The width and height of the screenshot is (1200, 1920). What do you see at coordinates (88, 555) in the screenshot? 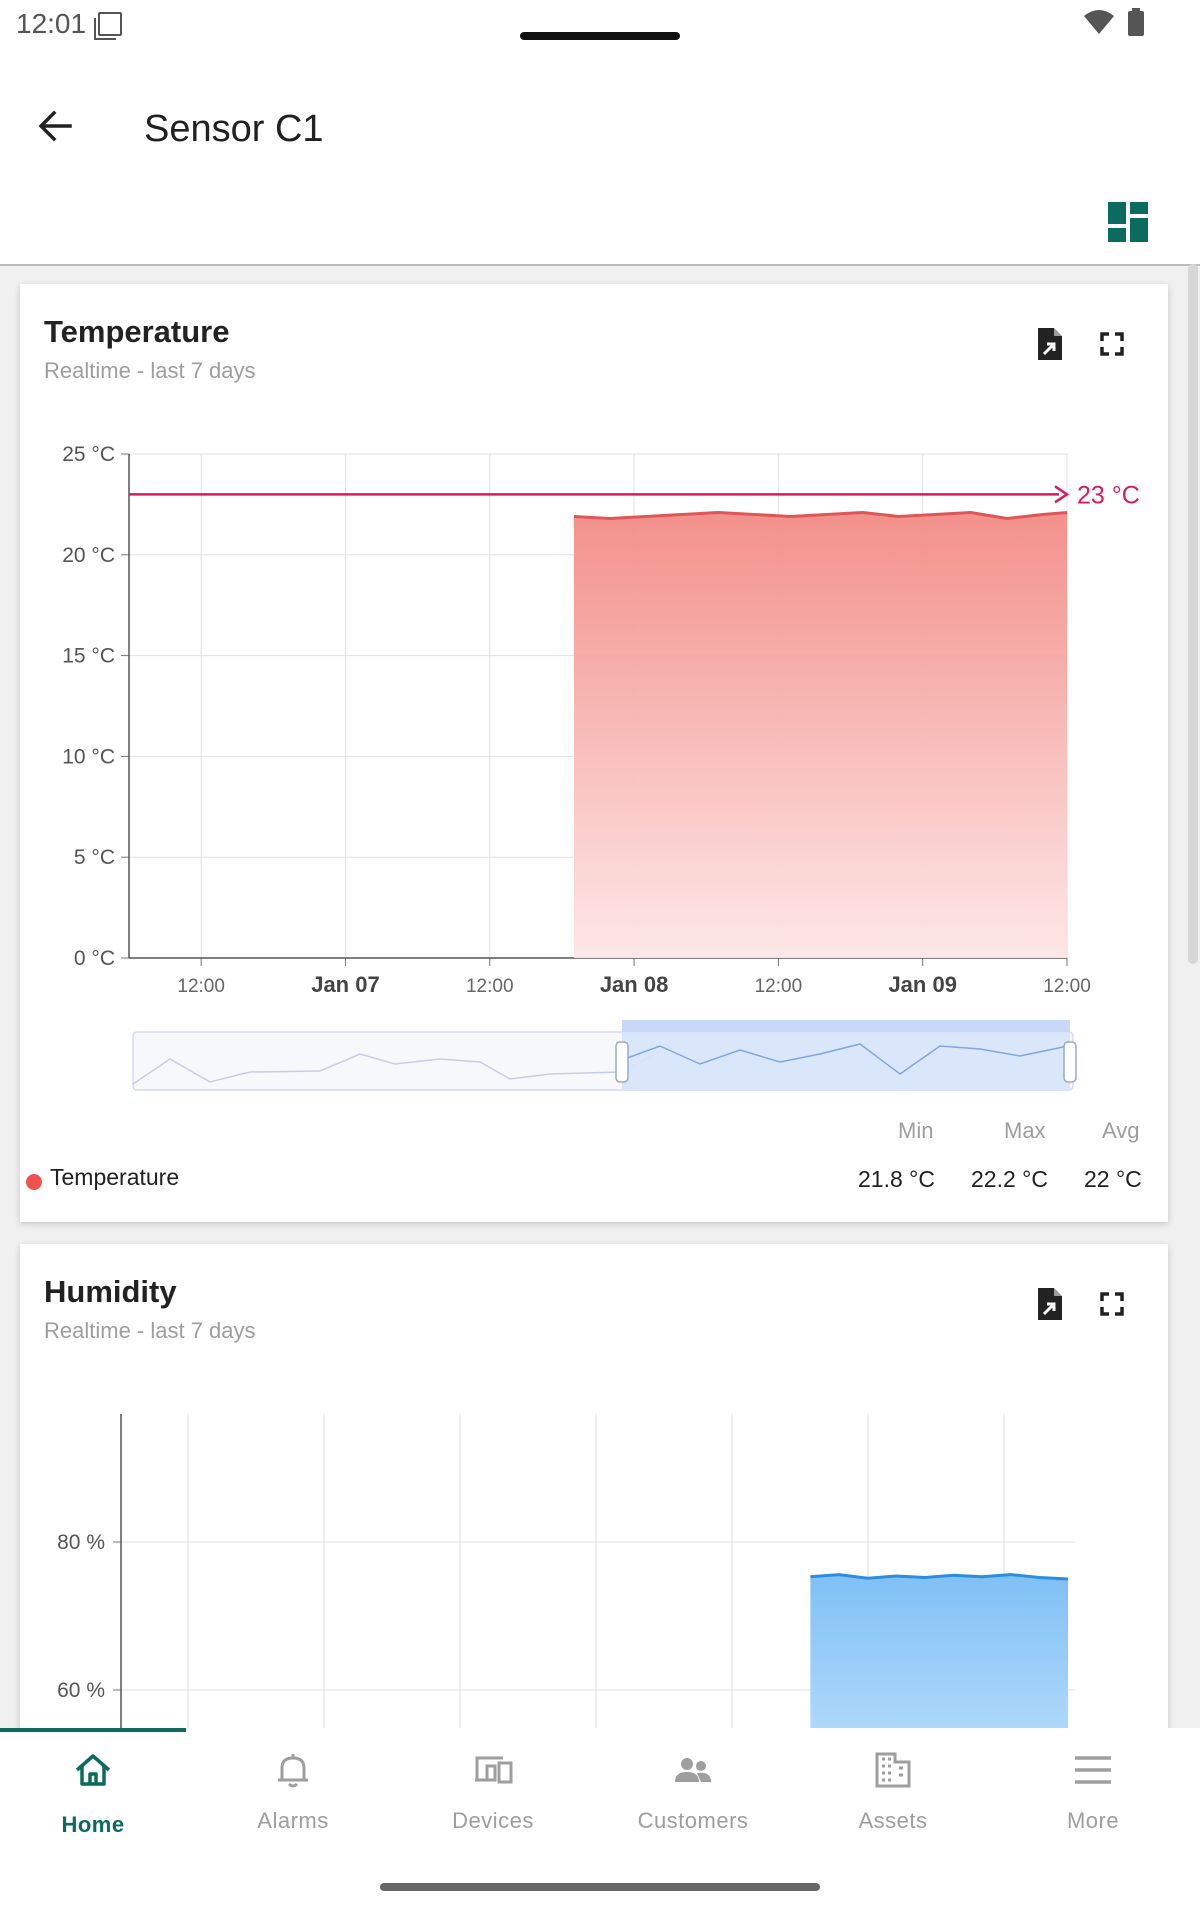
I see `y-tick-label: 20 °C` at bounding box center [88, 555].